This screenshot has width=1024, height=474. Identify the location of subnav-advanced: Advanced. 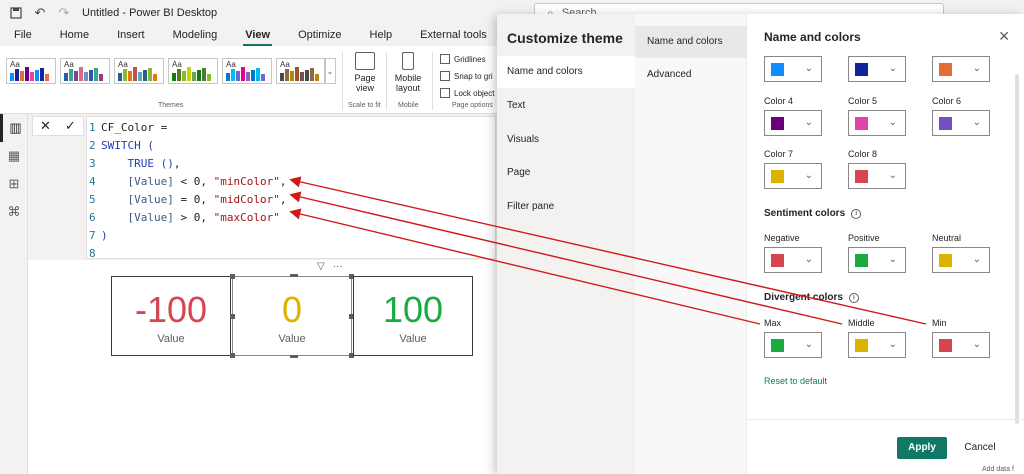
(691, 75).